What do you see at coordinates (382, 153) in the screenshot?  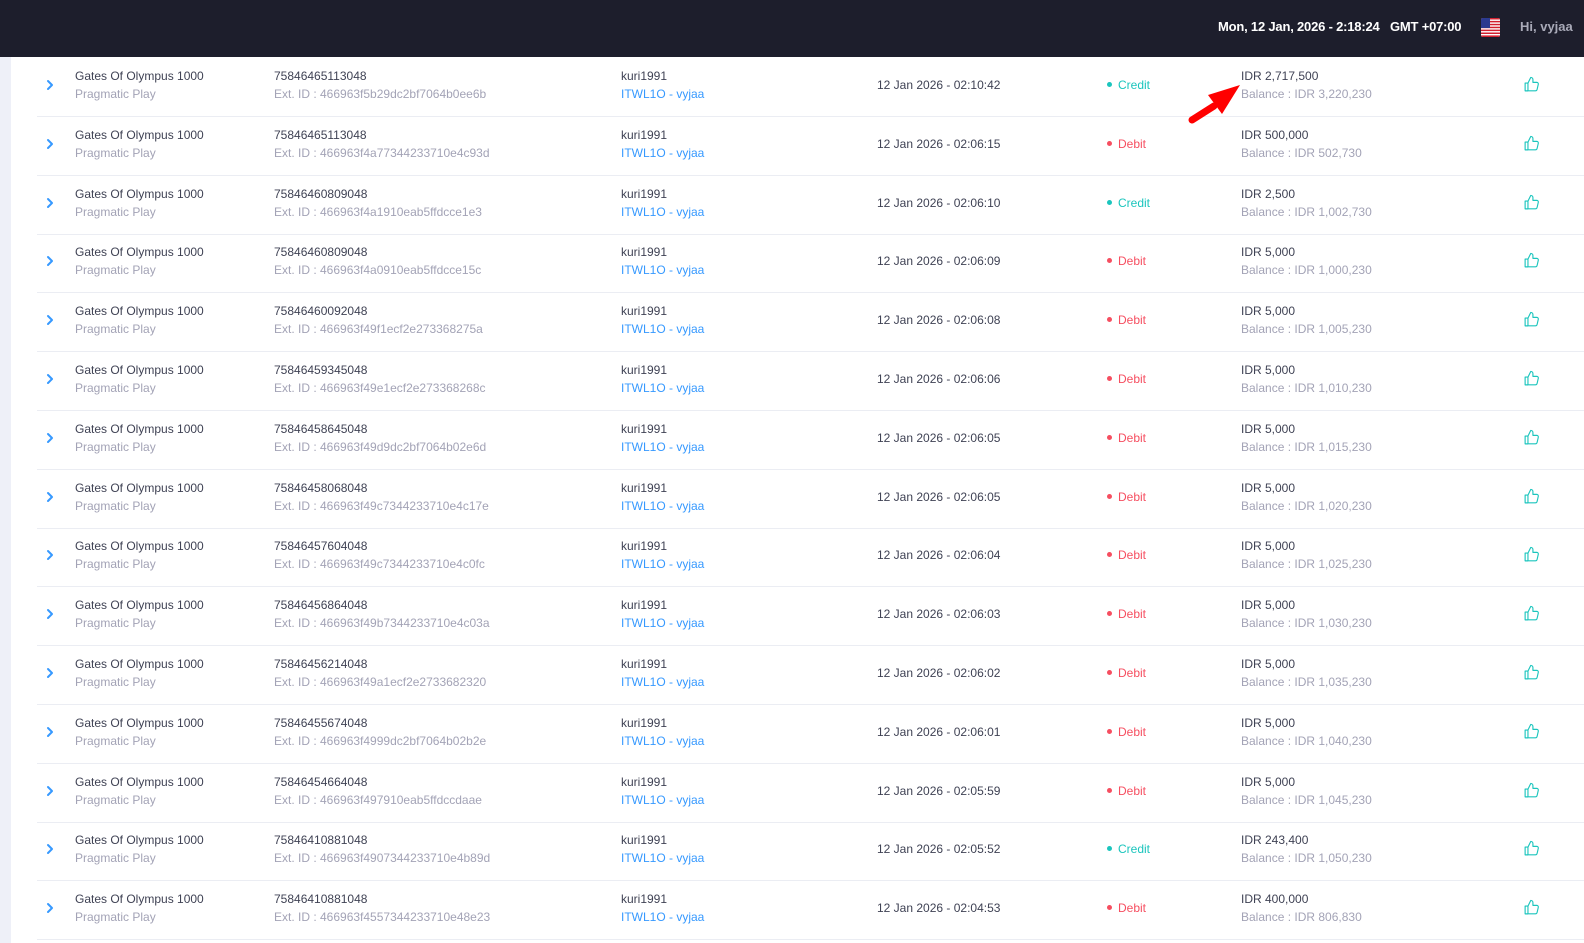 I see `external-id: Ext. ID : 466963f4a77344233710e4c93d` at bounding box center [382, 153].